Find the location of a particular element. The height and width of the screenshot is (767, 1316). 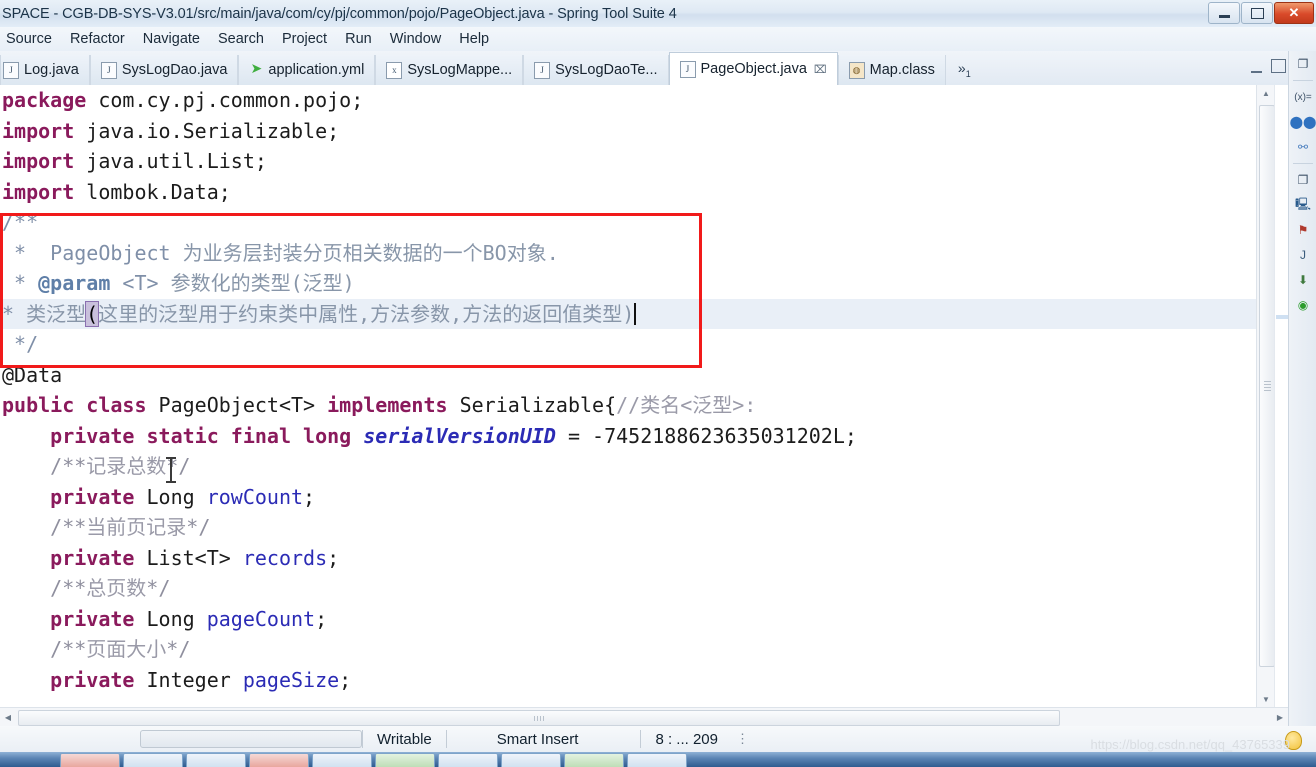

code-line: private Long rowCount; is located at coordinates (628, 497).